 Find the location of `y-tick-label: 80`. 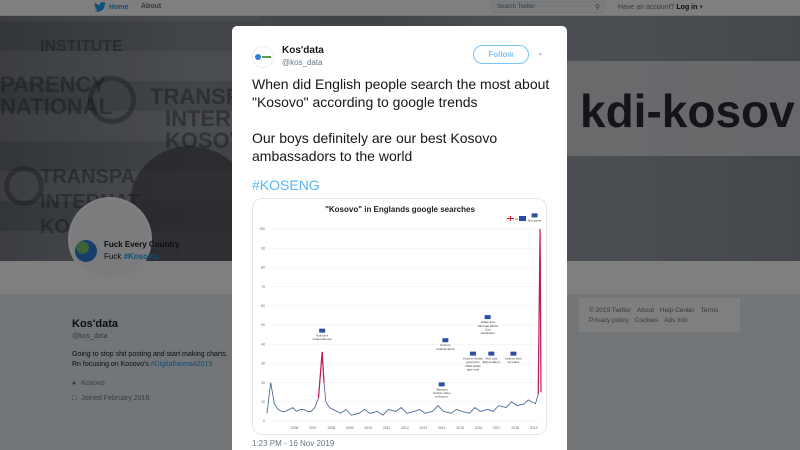

y-tick-label: 80 is located at coordinates (263, 268).